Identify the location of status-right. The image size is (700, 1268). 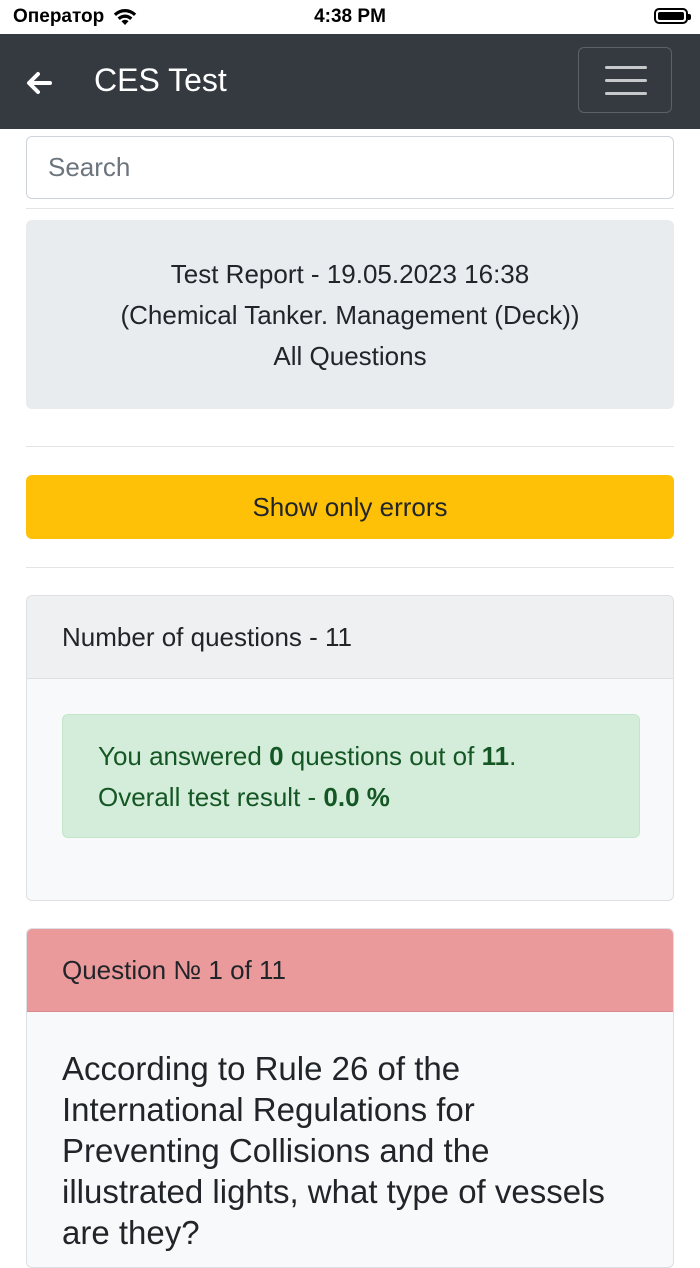
(672, 16).